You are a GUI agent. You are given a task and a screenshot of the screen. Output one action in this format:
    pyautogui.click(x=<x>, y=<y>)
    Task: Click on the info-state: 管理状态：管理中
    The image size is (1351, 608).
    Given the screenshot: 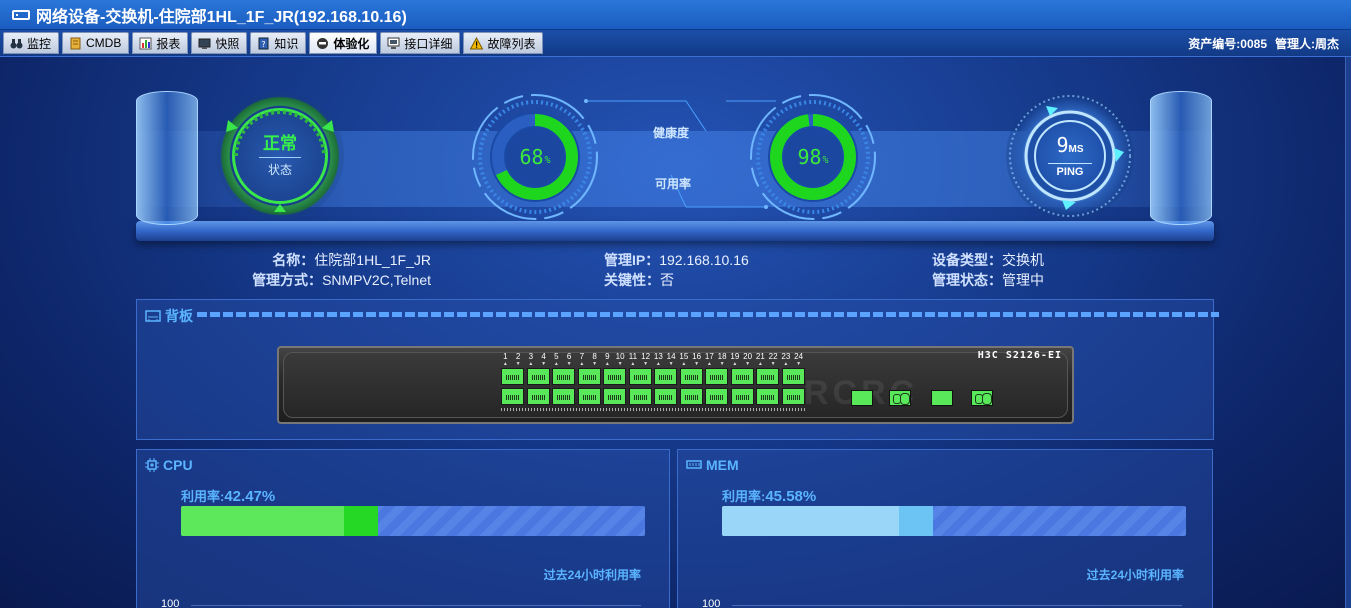 What is the action you would take?
    pyautogui.click(x=988, y=280)
    